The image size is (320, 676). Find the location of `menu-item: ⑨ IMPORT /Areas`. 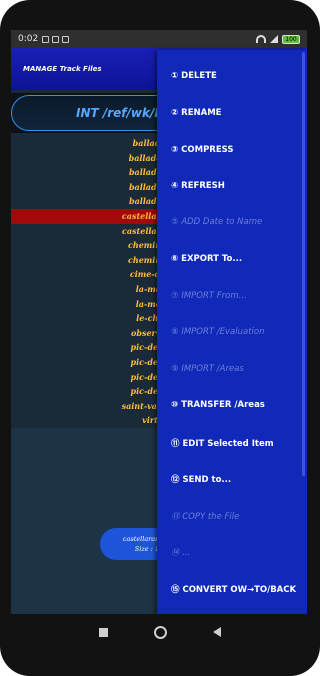

menu-item: ⑨ IMPORT /Areas is located at coordinates (207, 369).